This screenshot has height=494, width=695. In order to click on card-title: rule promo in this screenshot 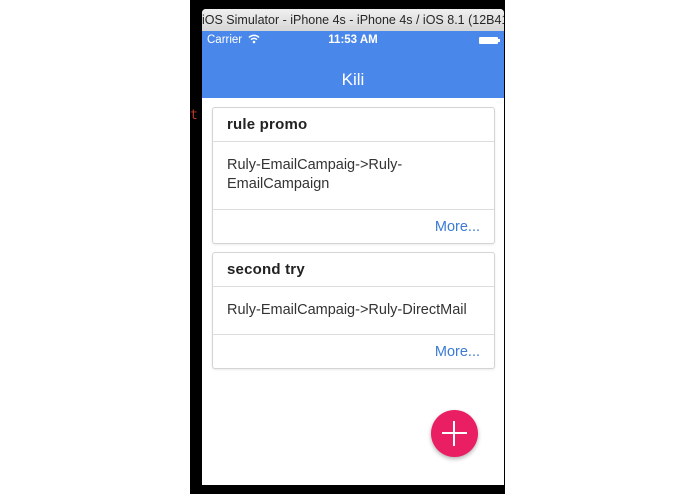, I will do `click(353, 125)`.